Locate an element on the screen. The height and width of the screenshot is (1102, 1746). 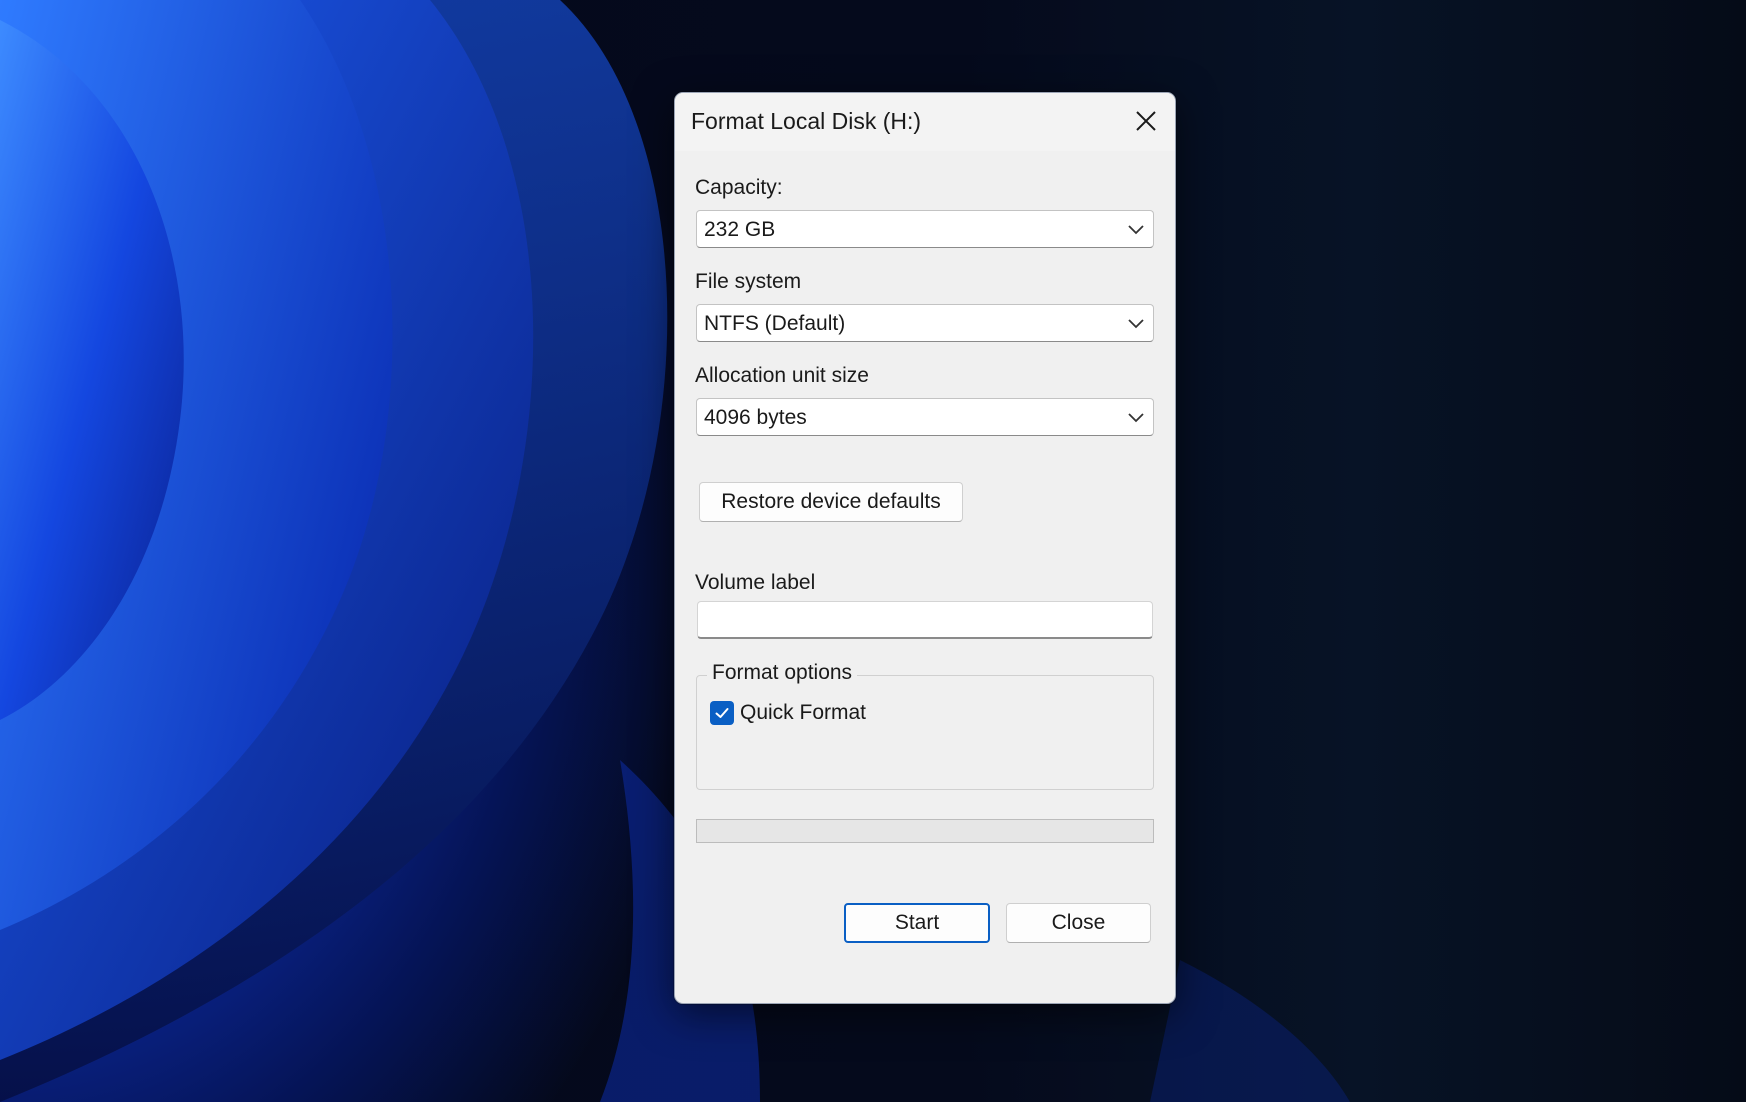
title-bar: Format Local Disk (H:) is located at coordinates (925, 122).